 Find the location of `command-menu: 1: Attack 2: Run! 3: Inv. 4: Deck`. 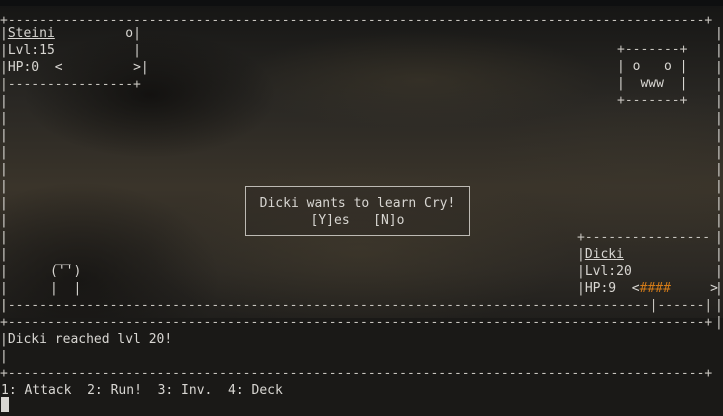

command-menu: 1: Attack 2: Run! 3: Inv. 4: Deck is located at coordinates (142, 390).